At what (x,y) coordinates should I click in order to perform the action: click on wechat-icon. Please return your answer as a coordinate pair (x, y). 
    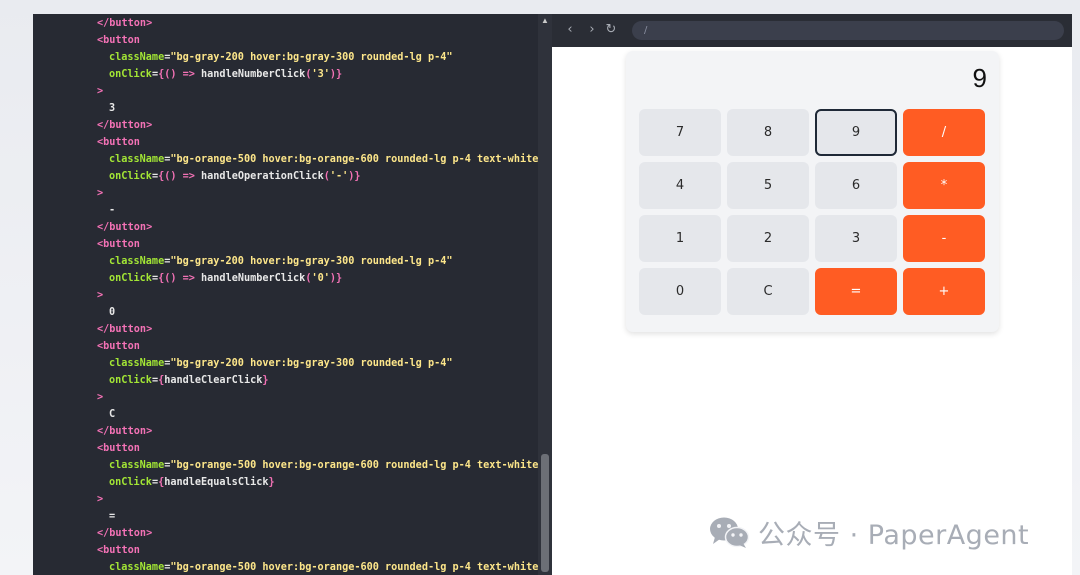
    Looking at the image, I should click on (730, 532).